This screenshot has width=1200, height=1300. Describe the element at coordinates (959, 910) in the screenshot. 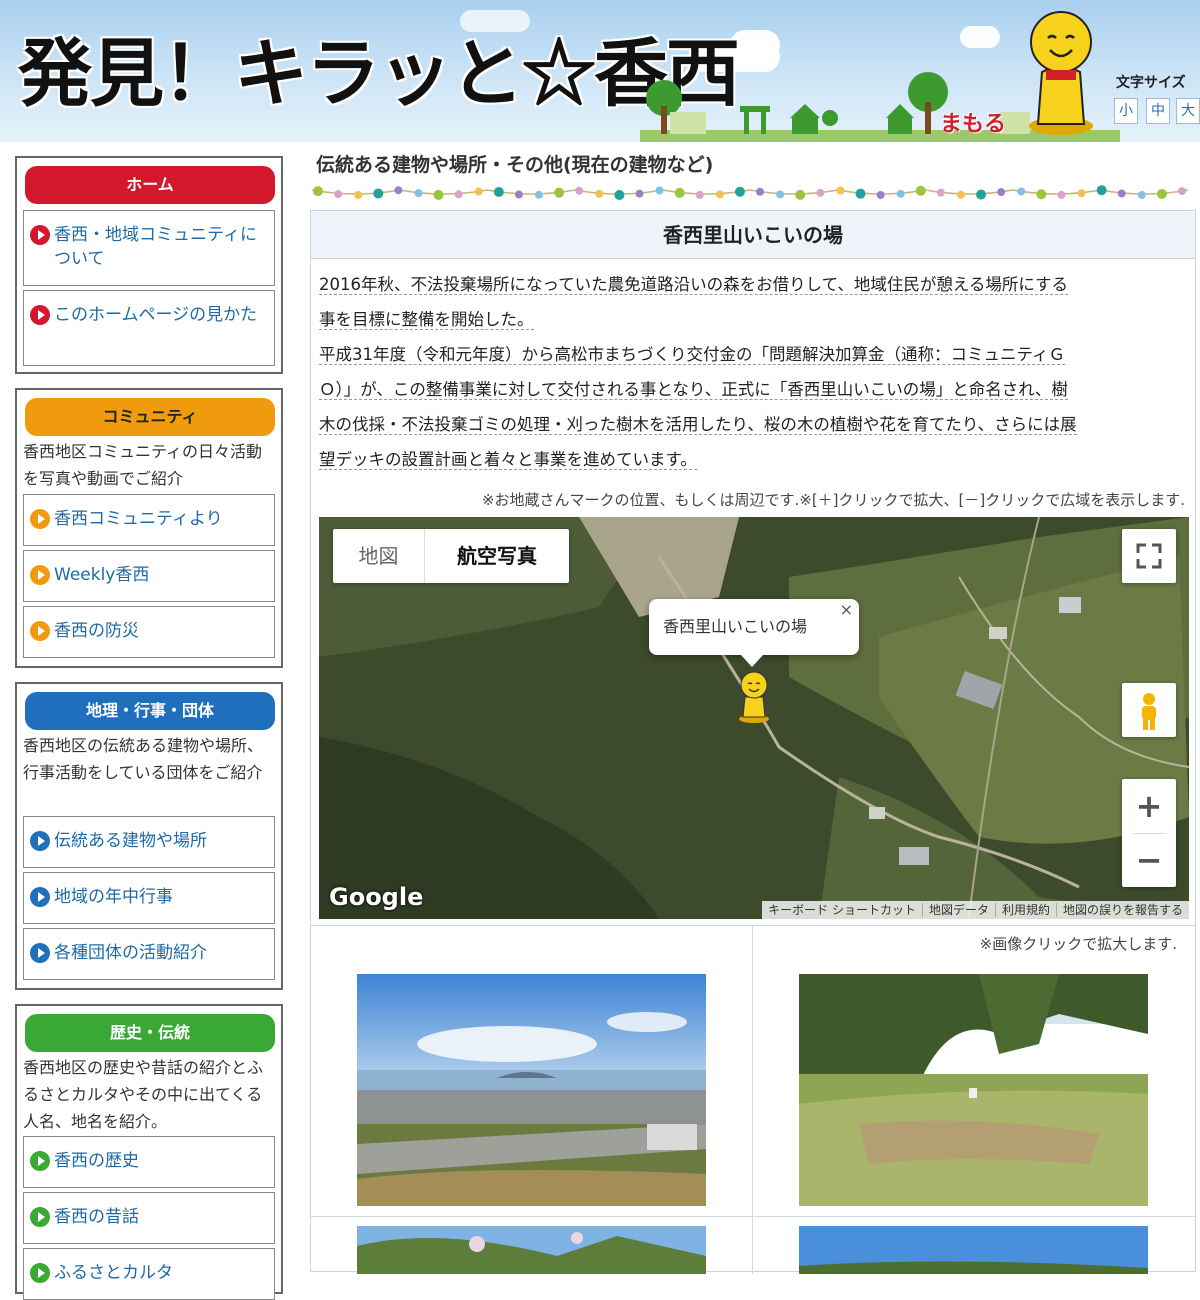

I see `map-data-link: 地図データ` at that location.